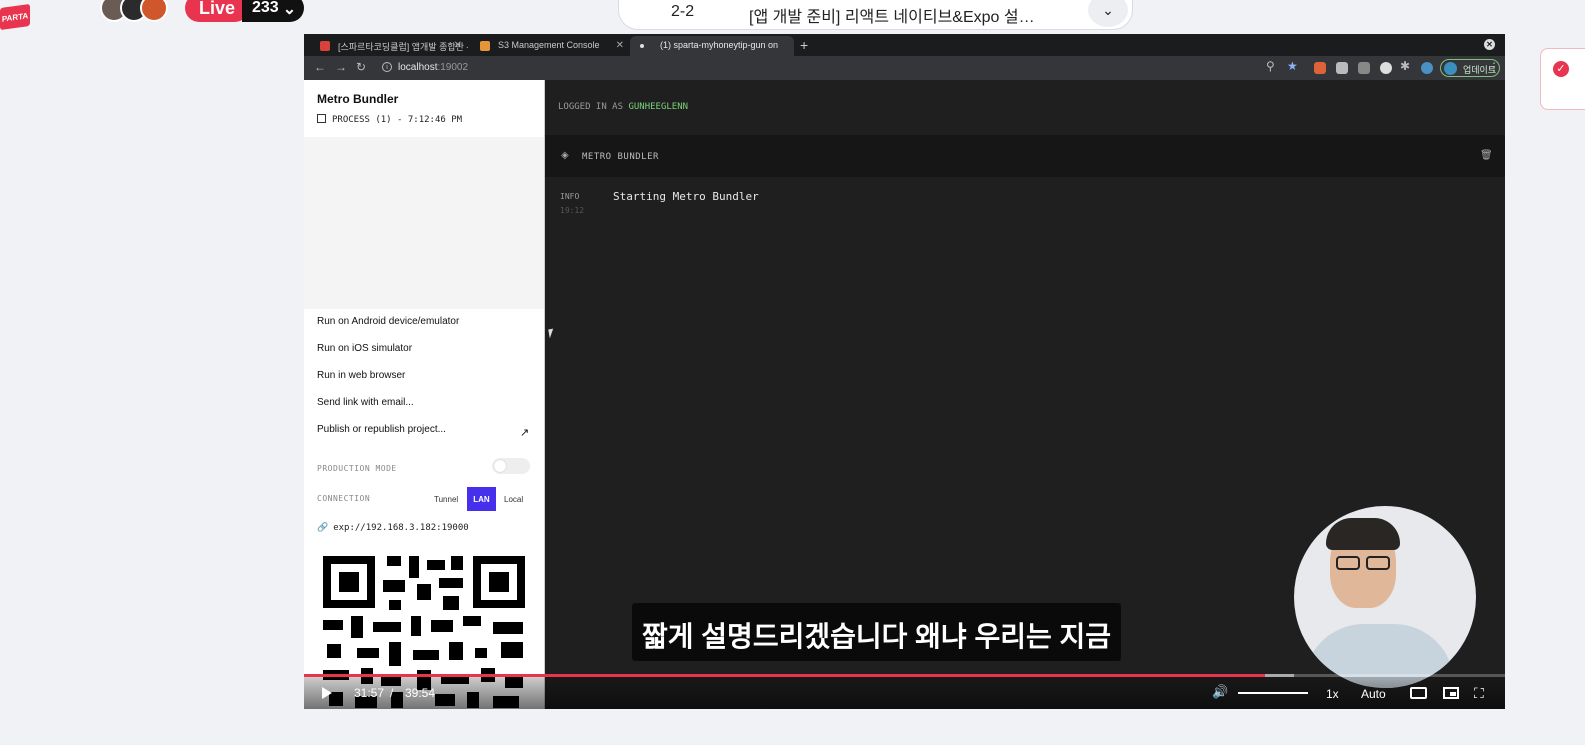 The image size is (1585, 745). What do you see at coordinates (1220, 692) in the screenshot?
I see `volume-icon: 🔊` at bounding box center [1220, 692].